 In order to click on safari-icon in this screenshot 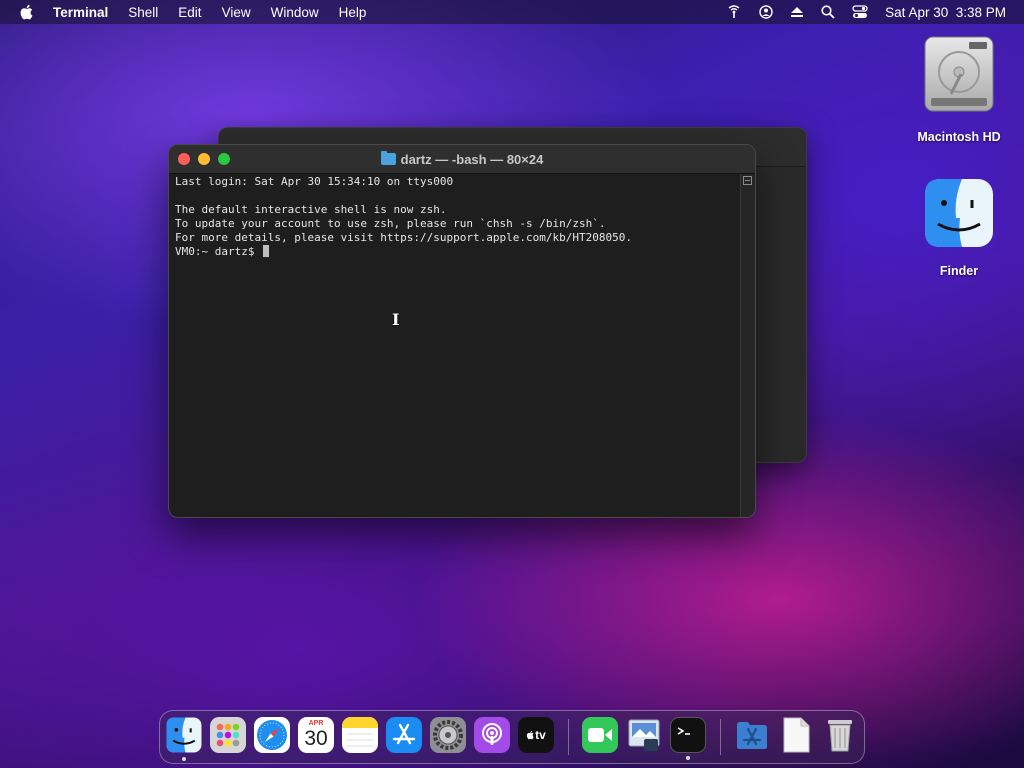, I will do `click(272, 735)`.